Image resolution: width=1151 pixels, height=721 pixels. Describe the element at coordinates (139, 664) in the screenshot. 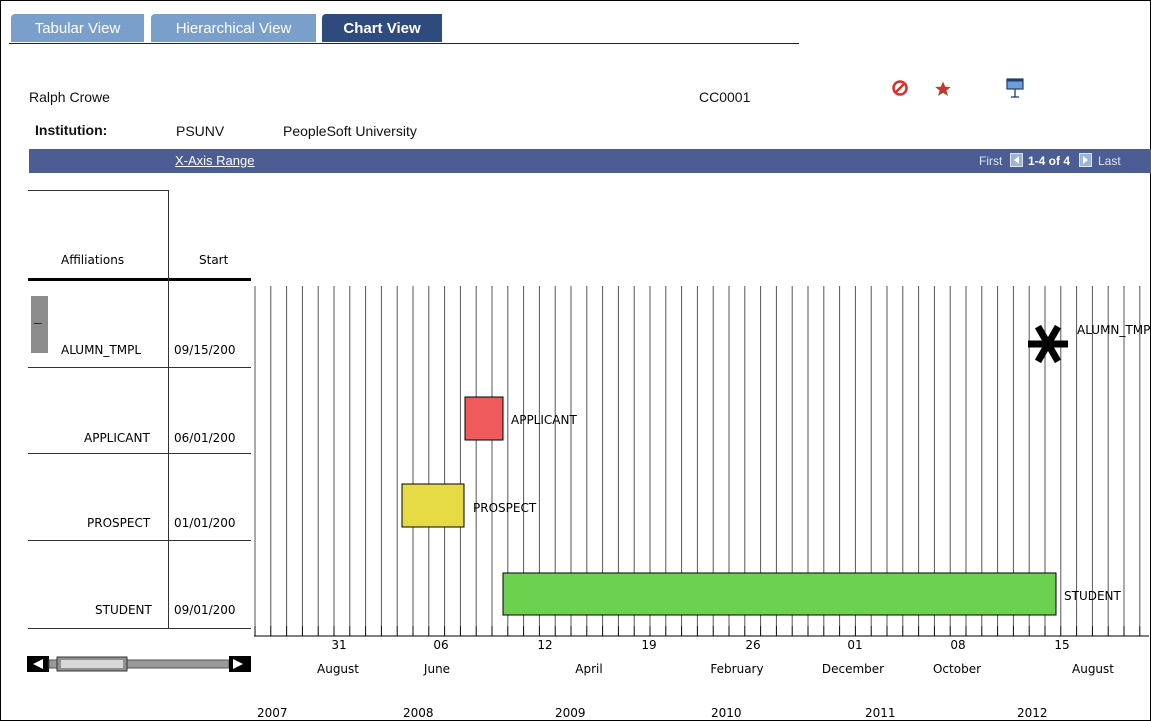

I see `horizontal-scrollbar` at that location.